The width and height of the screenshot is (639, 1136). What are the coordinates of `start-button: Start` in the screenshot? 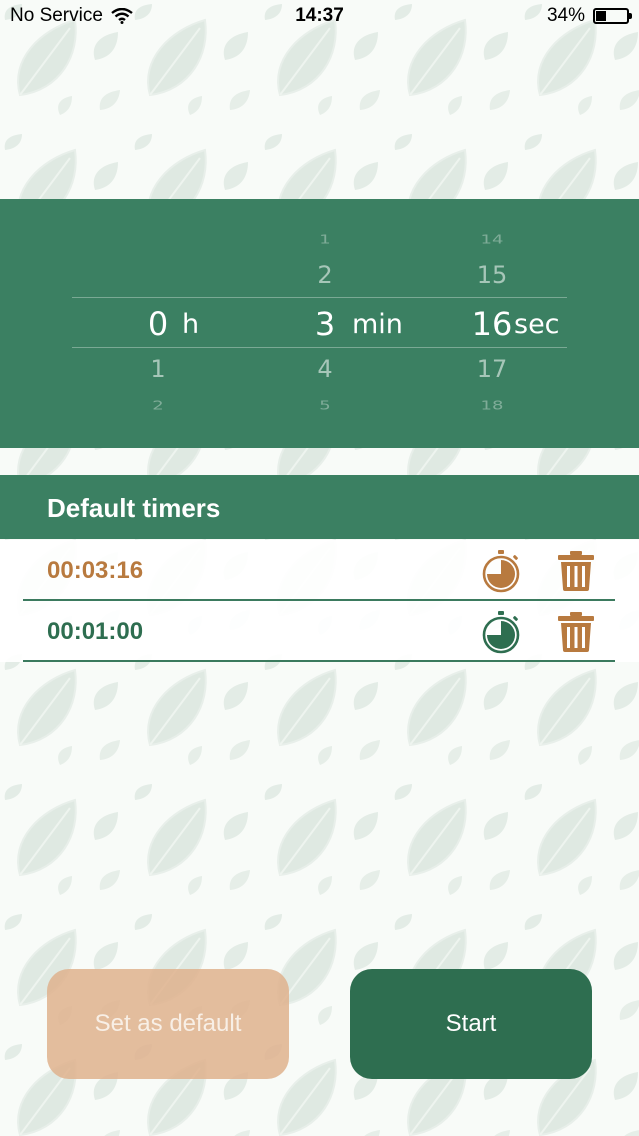 It's located at (471, 1024).